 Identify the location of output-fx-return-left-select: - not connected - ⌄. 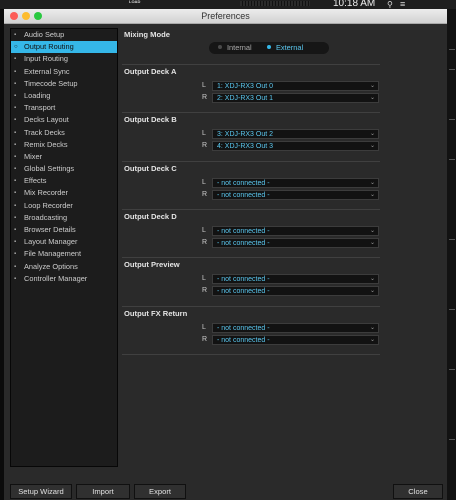
(295, 327).